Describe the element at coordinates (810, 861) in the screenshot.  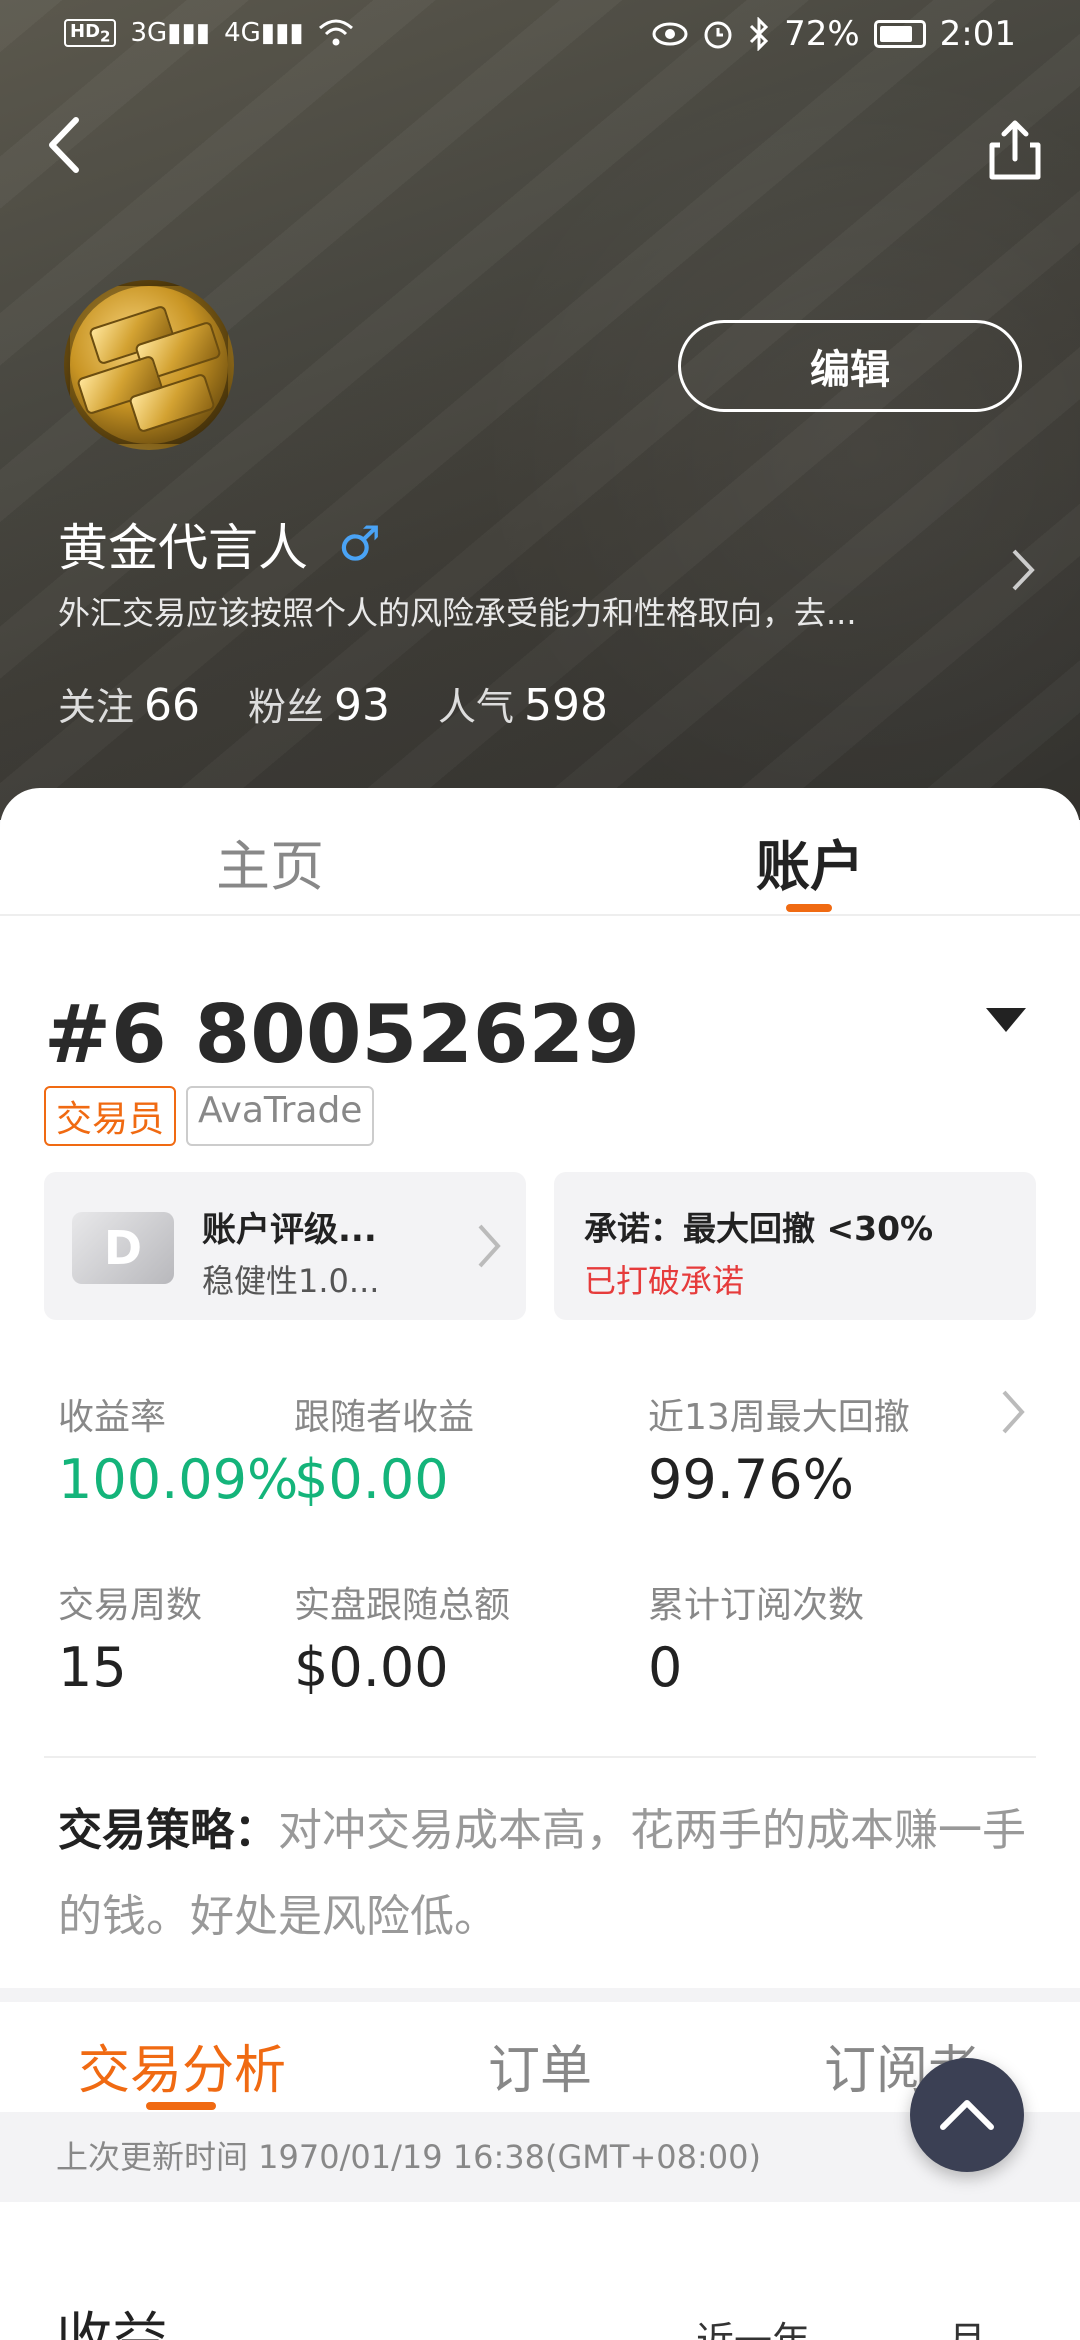
I see `tab-account: 账户` at that location.